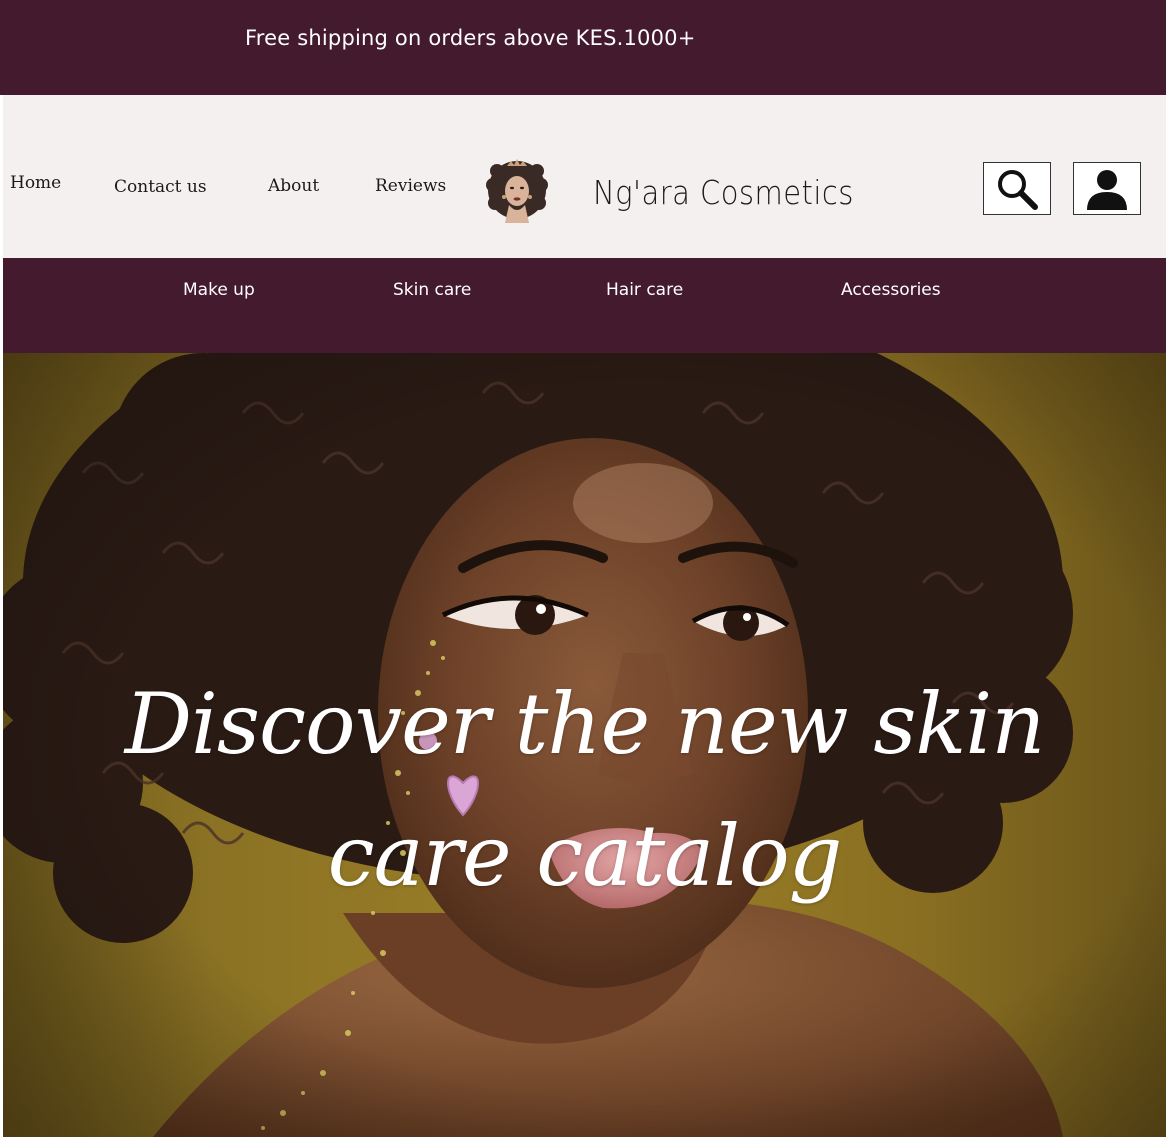 Image resolution: width=1166 pixels, height=1137 pixels. I want to click on promo-text: Free shipping on orders above KES.1000+, so click(470, 38).